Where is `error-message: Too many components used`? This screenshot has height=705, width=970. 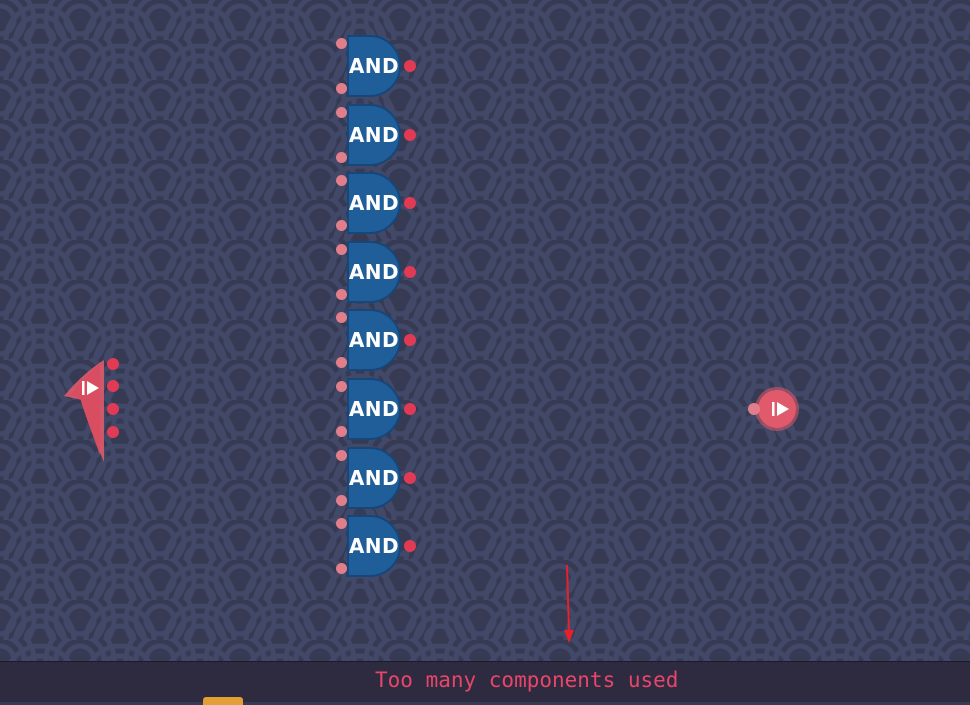 error-message: Too many components used is located at coordinates (527, 680).